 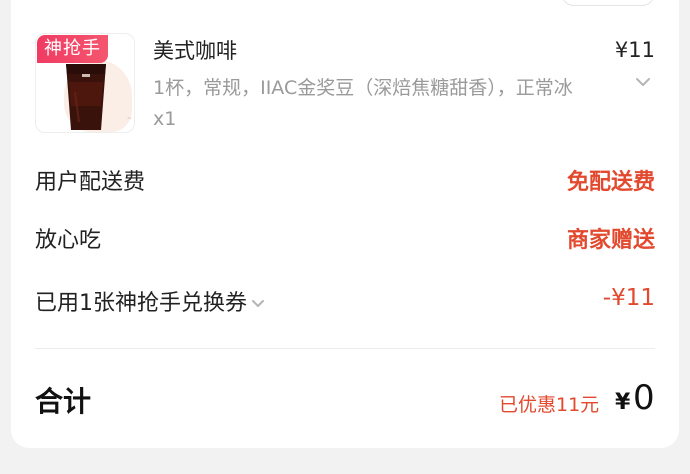 I want to click on product-price: ¥11, so click(x=634, y=50).